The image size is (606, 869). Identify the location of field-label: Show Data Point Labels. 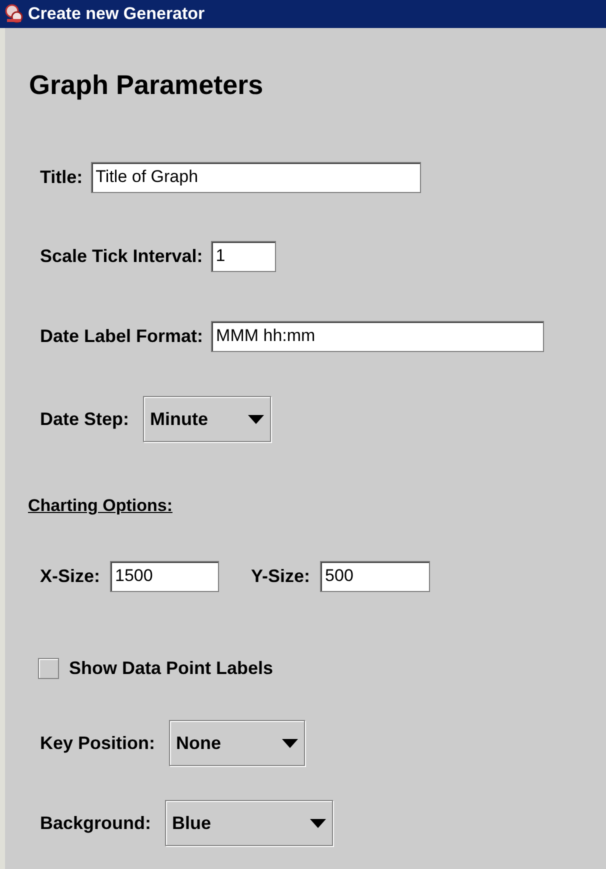
(171, 668).